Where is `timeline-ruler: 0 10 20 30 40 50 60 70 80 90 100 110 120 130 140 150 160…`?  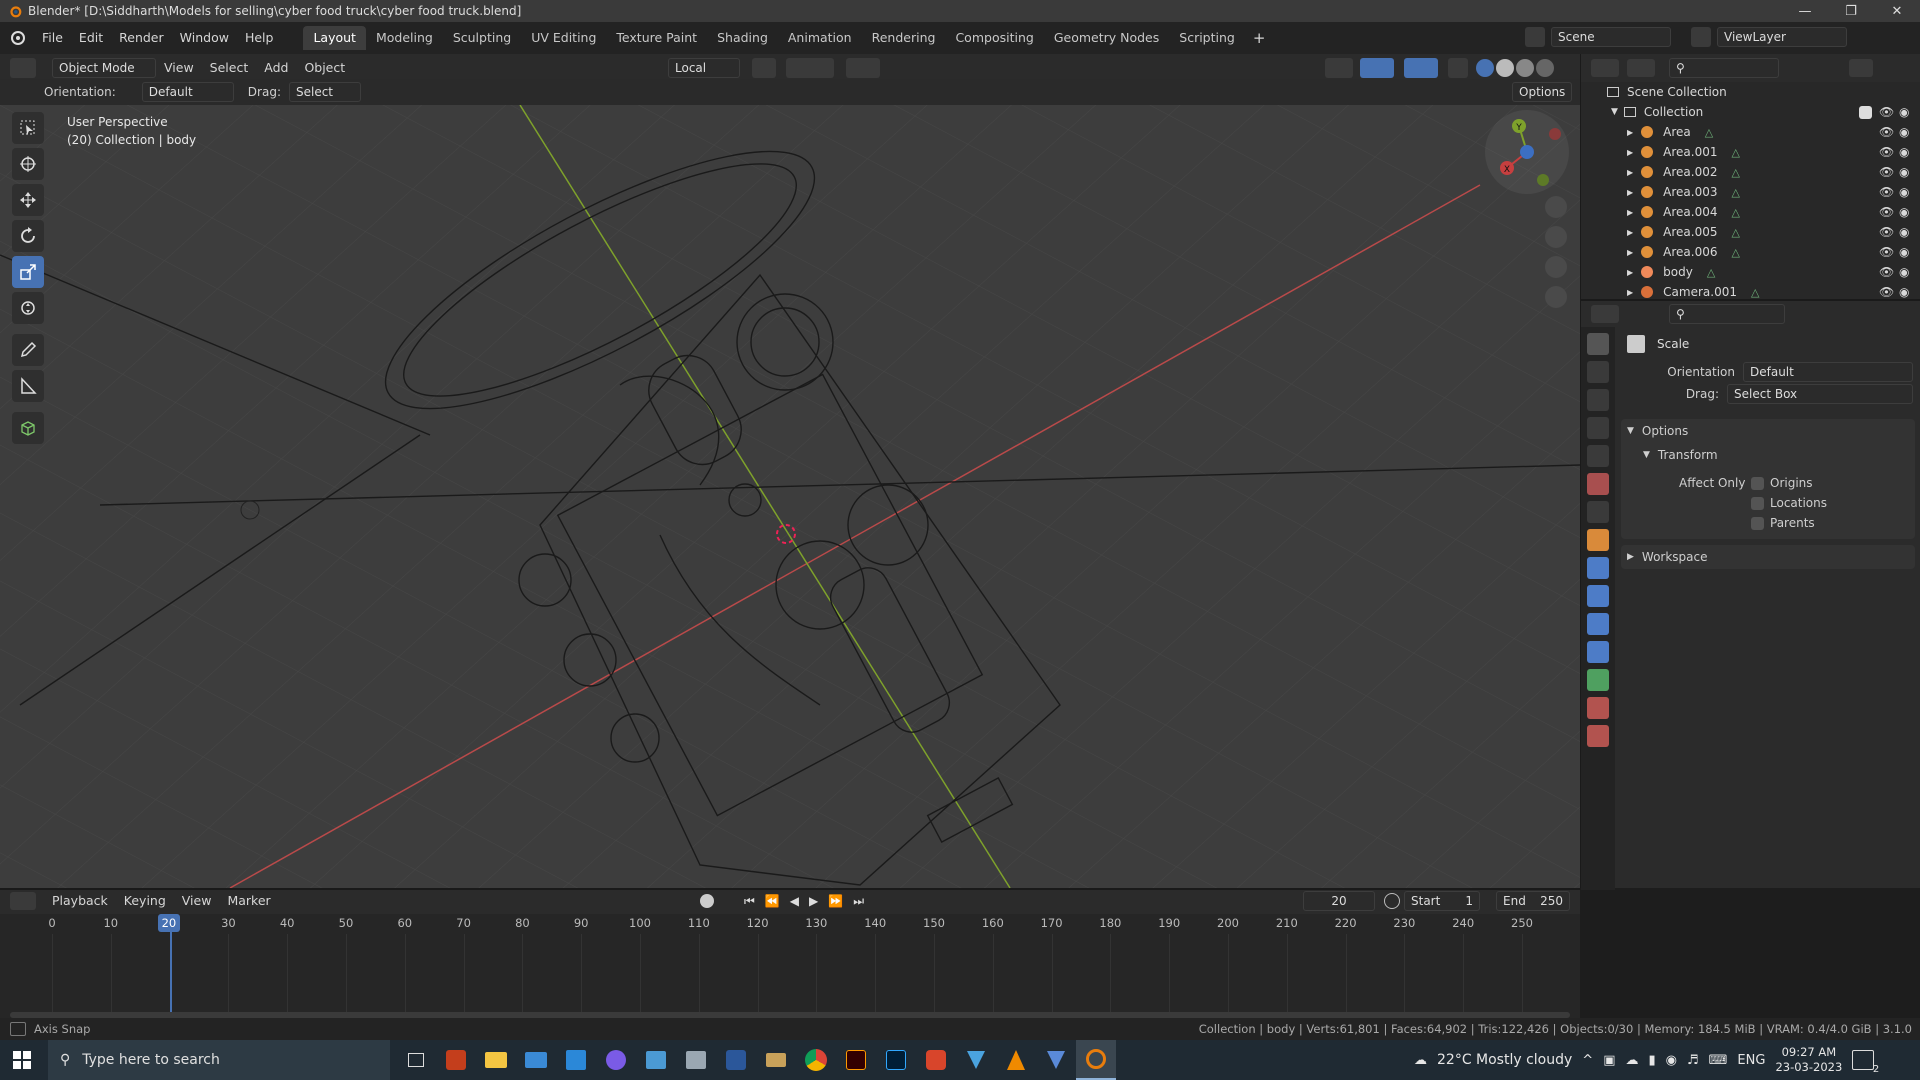
timeline-ruler: 0 10 20 30 40 50 60 70 80 90 100 110 120 130 140 150 160… is located at coordinates (790, 966).